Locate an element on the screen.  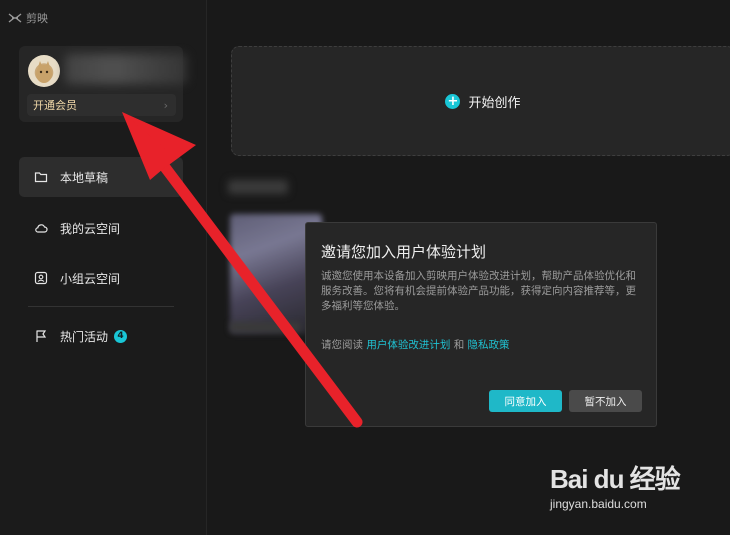
dialog-links: 请您阅读 用户体验改进计划 和 隐私政策 is located at coordinates (415, 344).